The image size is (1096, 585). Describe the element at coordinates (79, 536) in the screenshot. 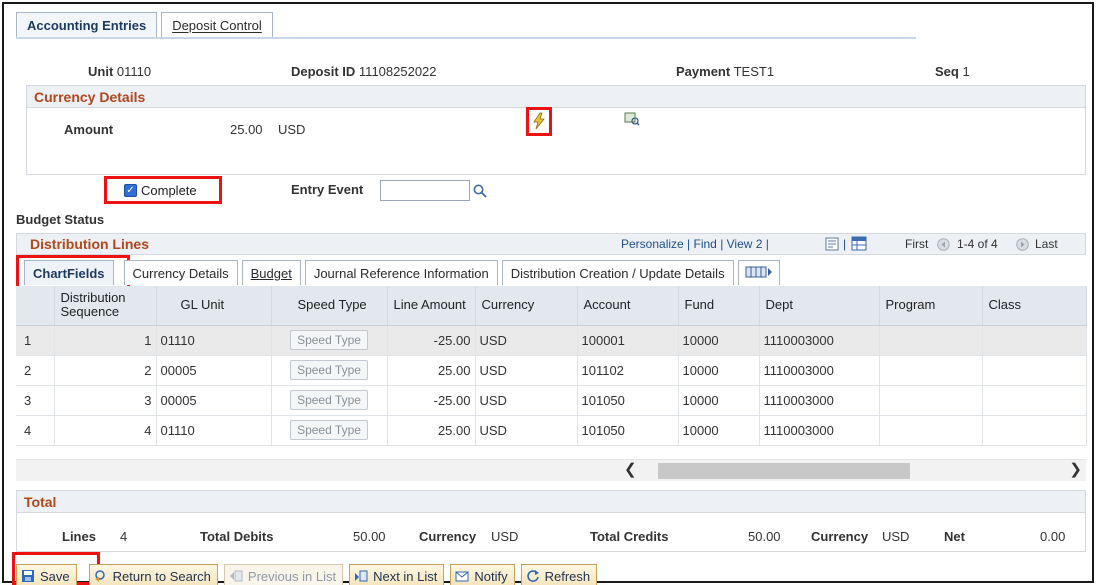

I see `lines-label: Lines` at that location.